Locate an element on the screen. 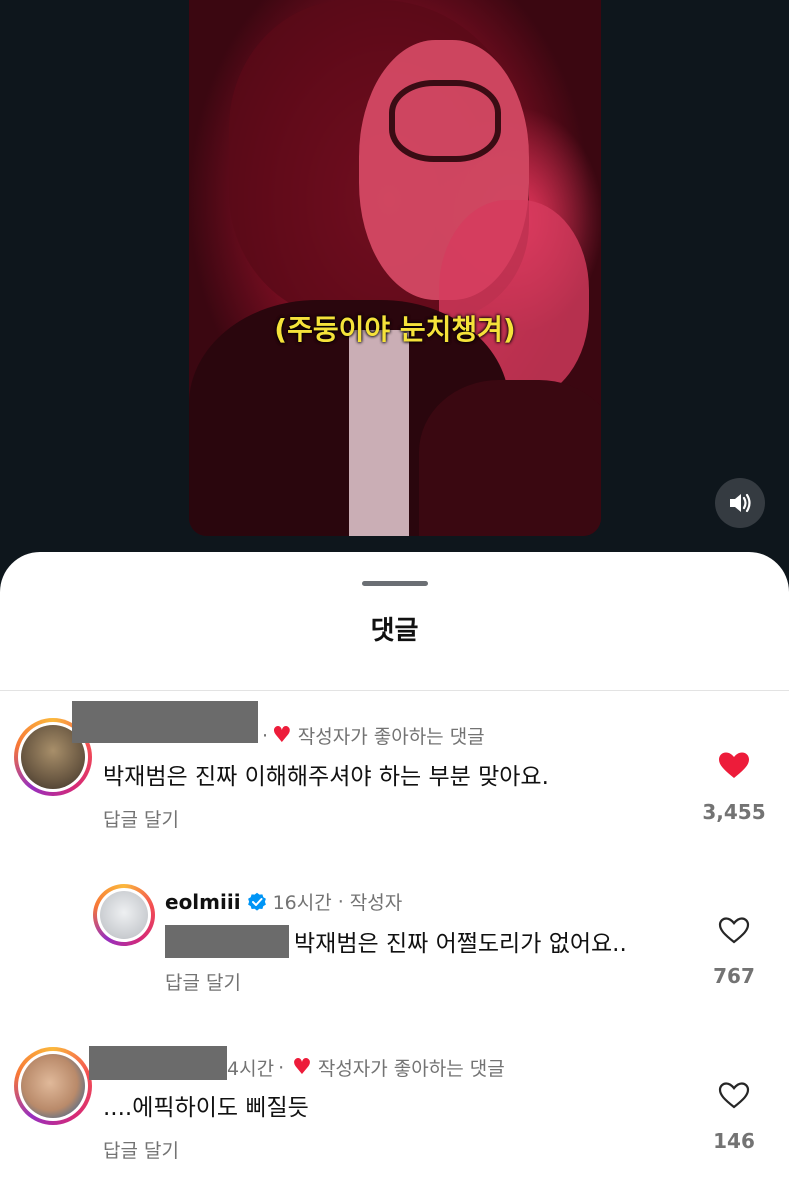  comment-time: 4시간 is located at coordinates (251, 1069).